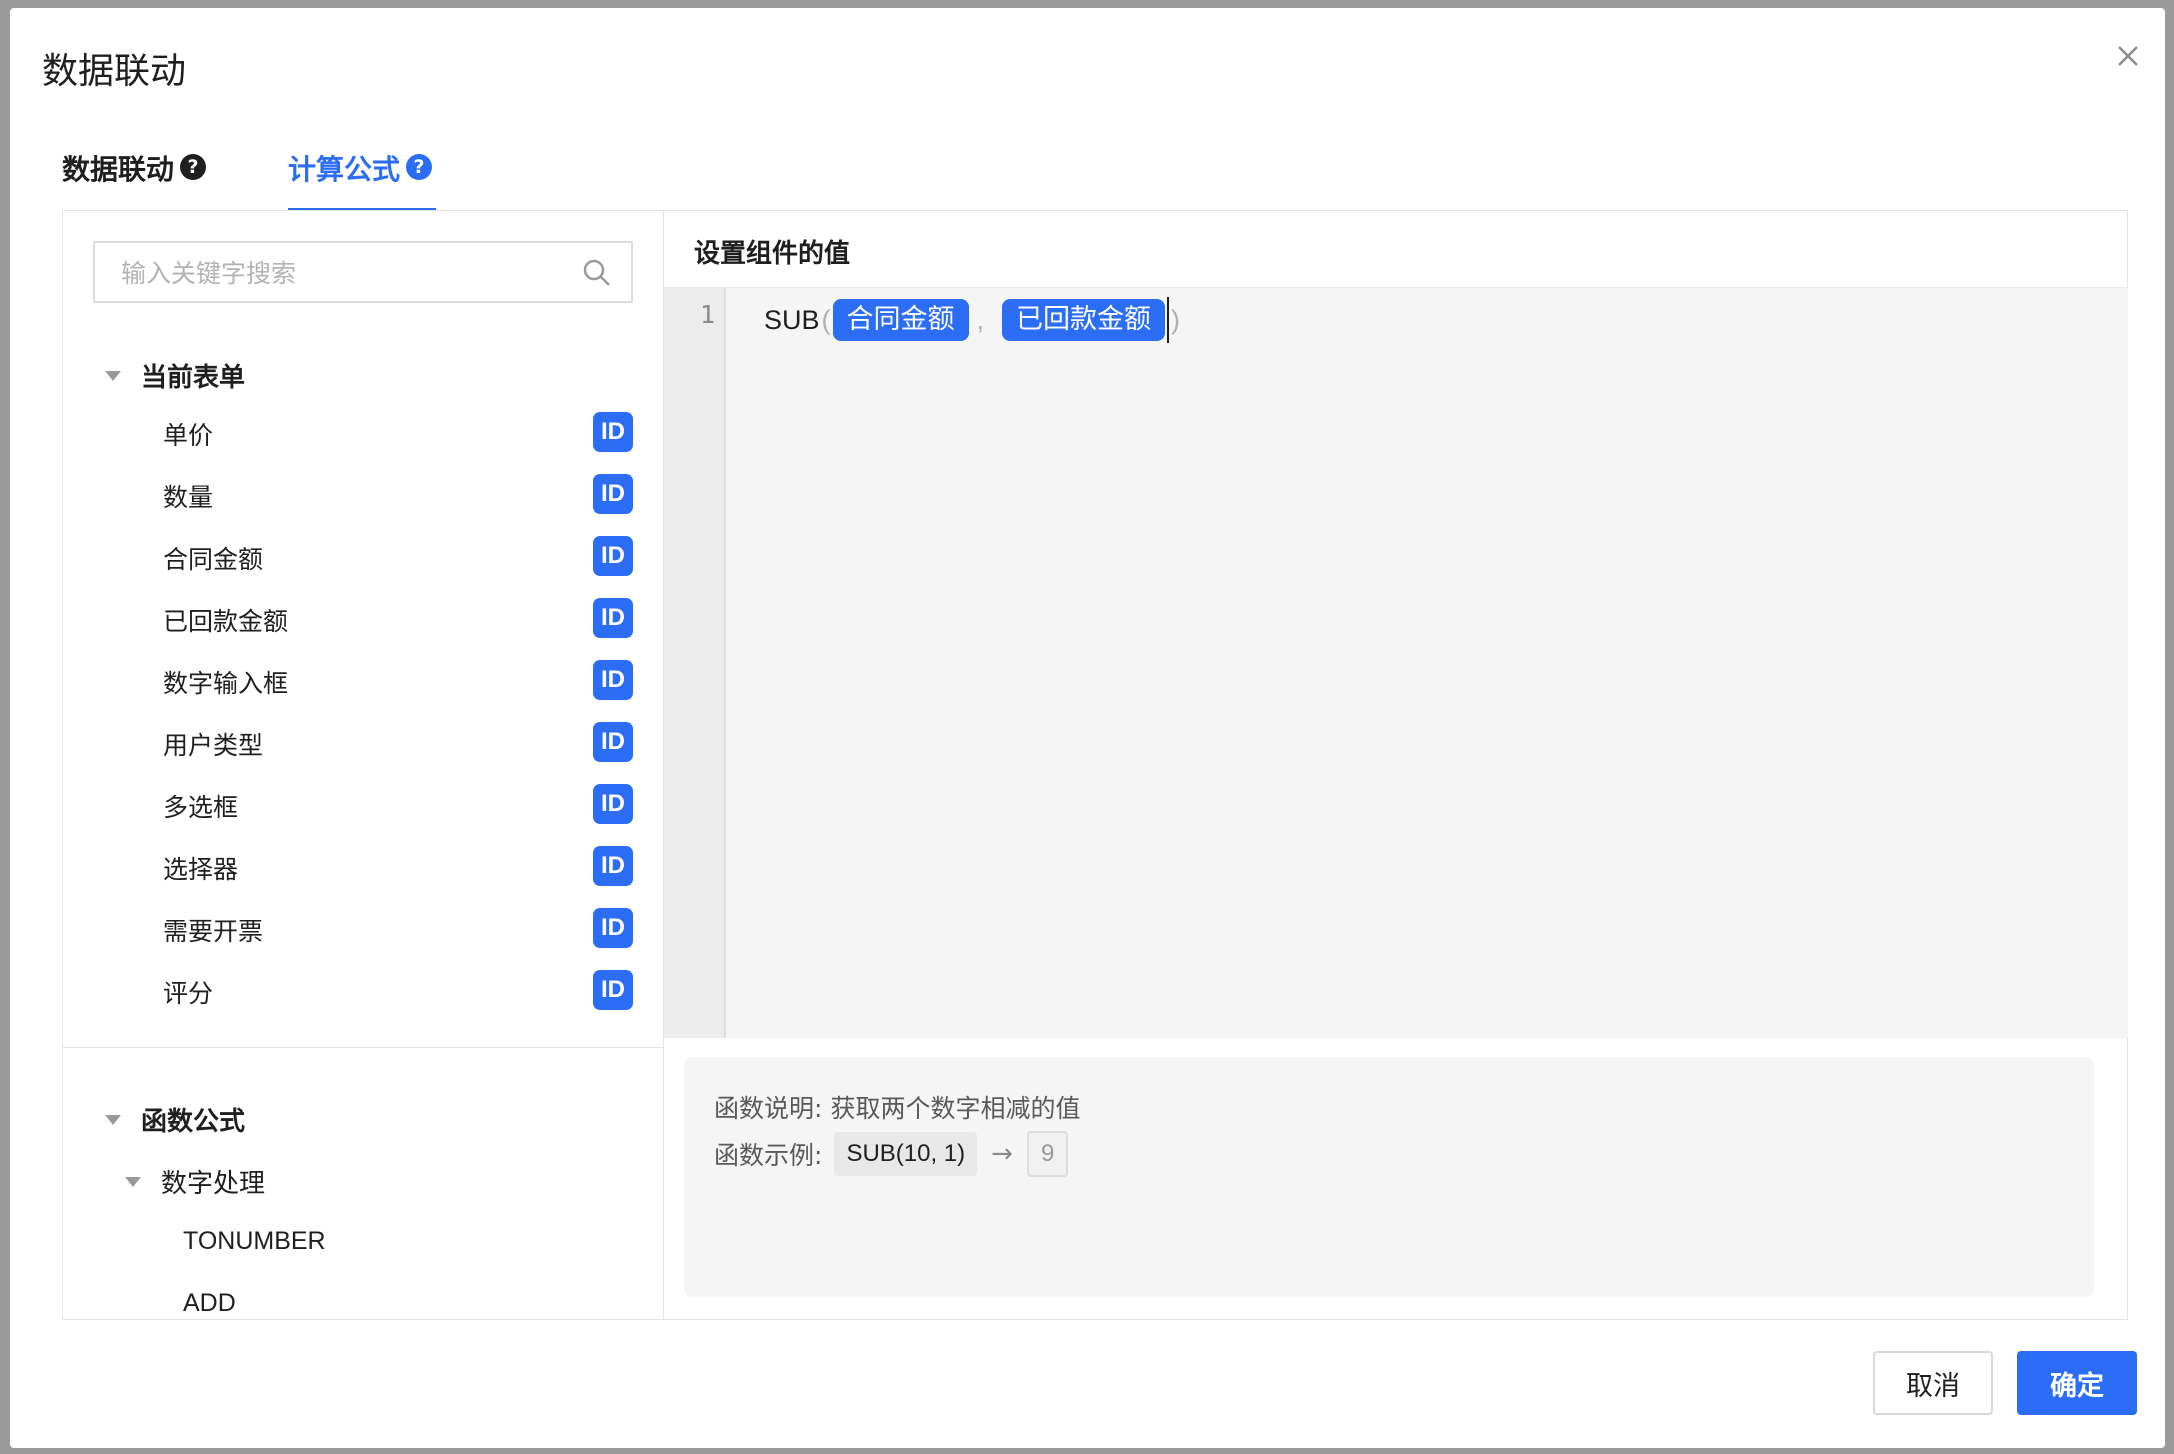  I want to click on description-line: 函数说明: 获取两个数字相减的值, so click(897, 1107).